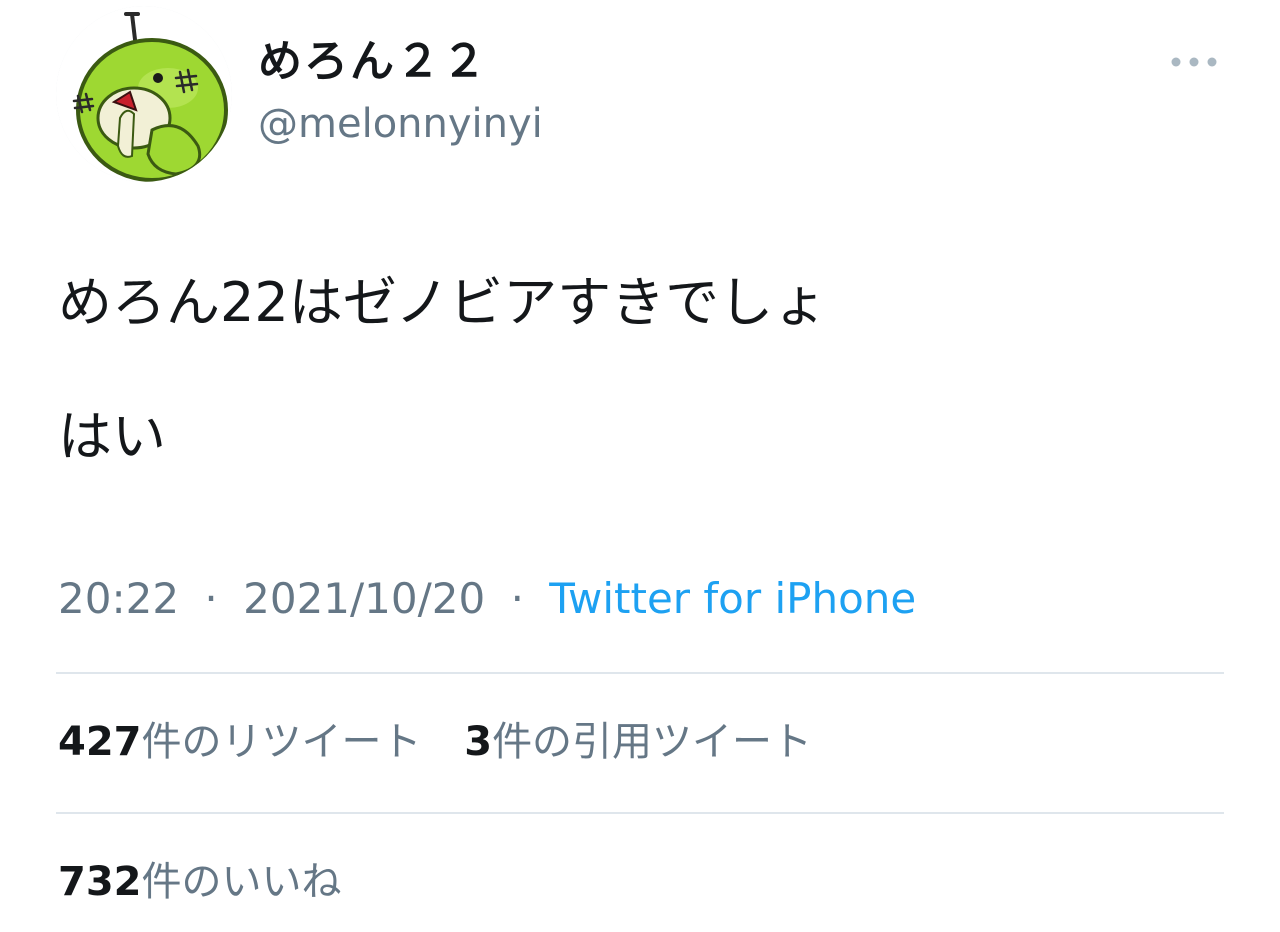 The height and width of the screenshot is (932, 1280). What do you see at coordinates (450, 742) in the screenshot?
I see `engagement-stats: 427件のリツイート 3件の引用ツイート` at bounding box center [450, 742].